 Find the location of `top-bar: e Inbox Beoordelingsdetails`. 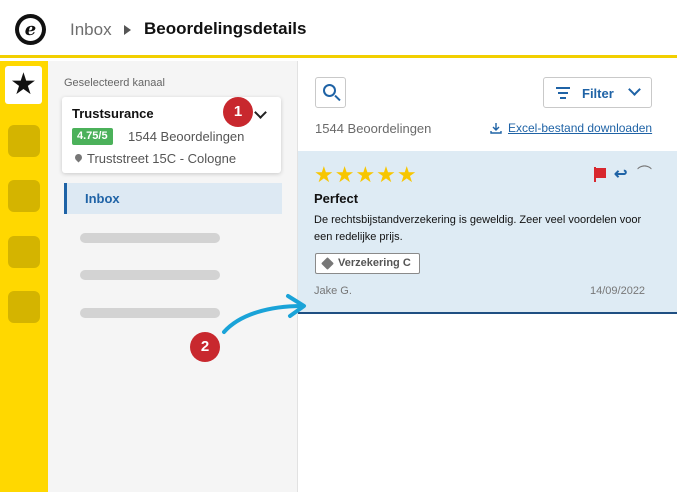

top-bar: e Inbox Beoordelingsdetails is located at coordinates (338, 29).